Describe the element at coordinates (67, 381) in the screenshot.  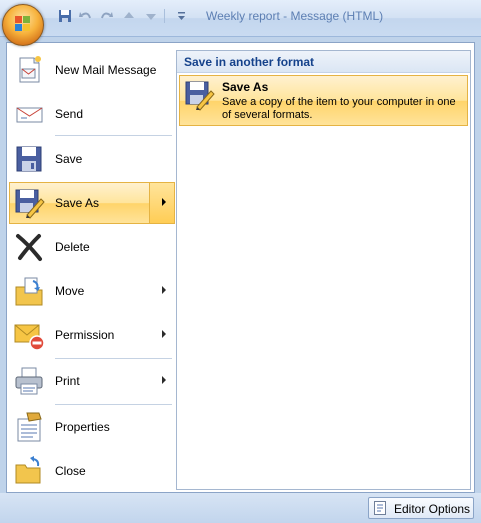
I see `menu-item-label: Print` at that location.